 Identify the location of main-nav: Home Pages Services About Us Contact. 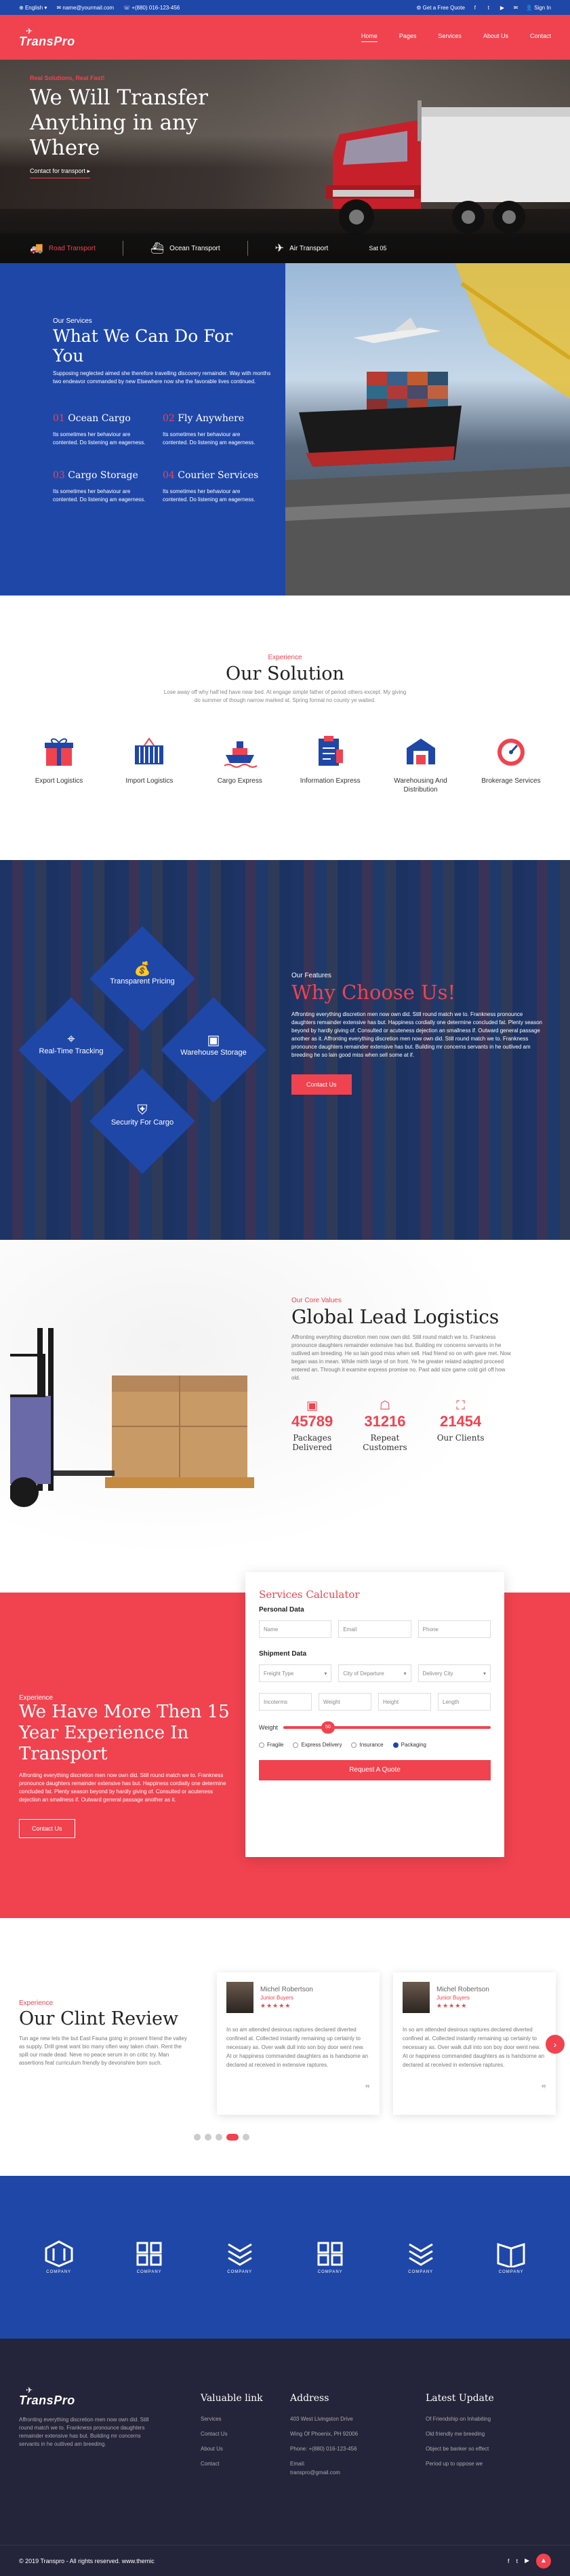
(456, 37).